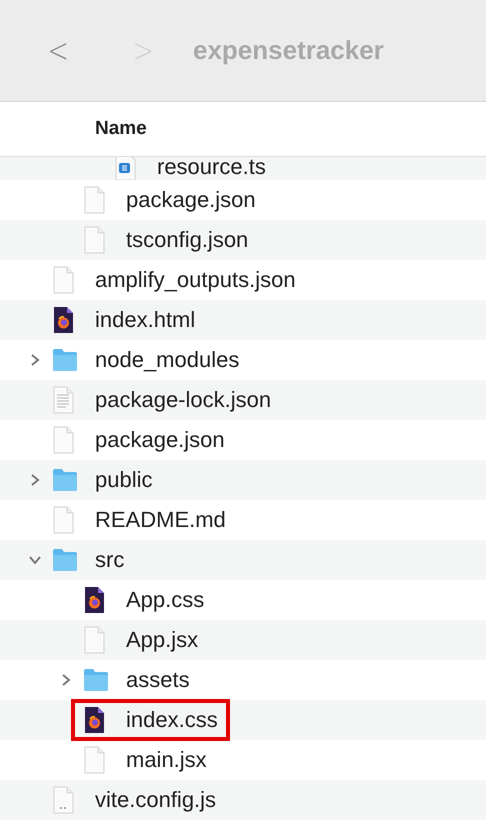  I want to click on file-name: App.jsx, so click(162, 640).